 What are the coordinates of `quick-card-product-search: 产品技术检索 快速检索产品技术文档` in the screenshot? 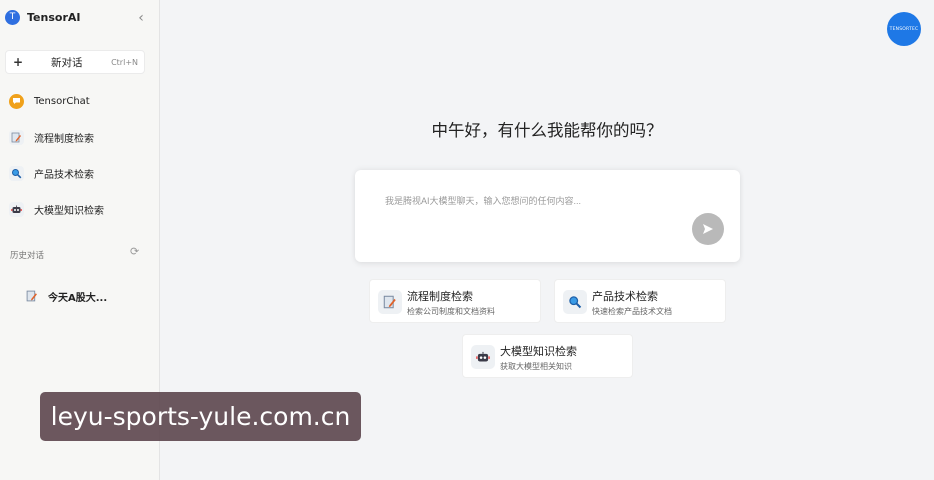 It's located at (640, 301).